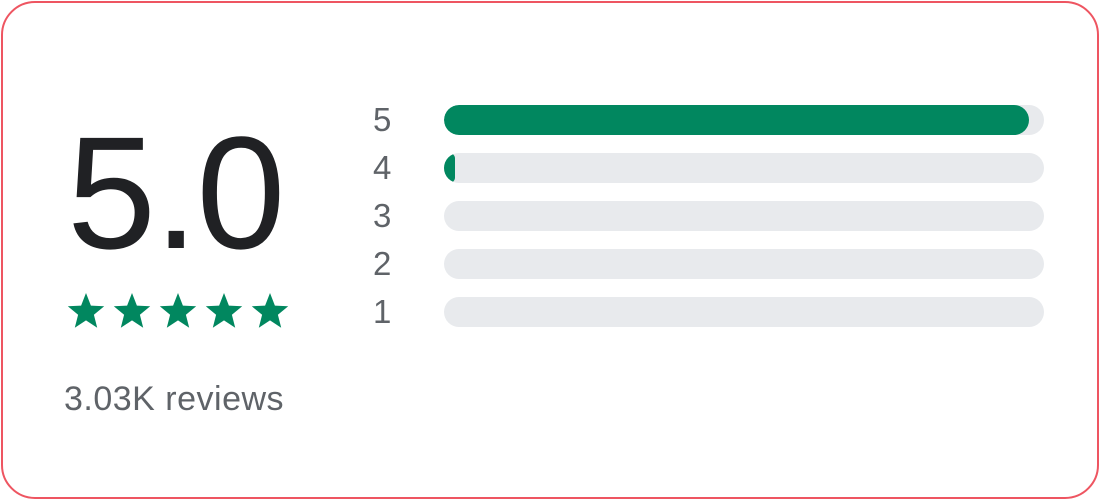  I want to click on rating-bar-label: 4, so click(382, 167).